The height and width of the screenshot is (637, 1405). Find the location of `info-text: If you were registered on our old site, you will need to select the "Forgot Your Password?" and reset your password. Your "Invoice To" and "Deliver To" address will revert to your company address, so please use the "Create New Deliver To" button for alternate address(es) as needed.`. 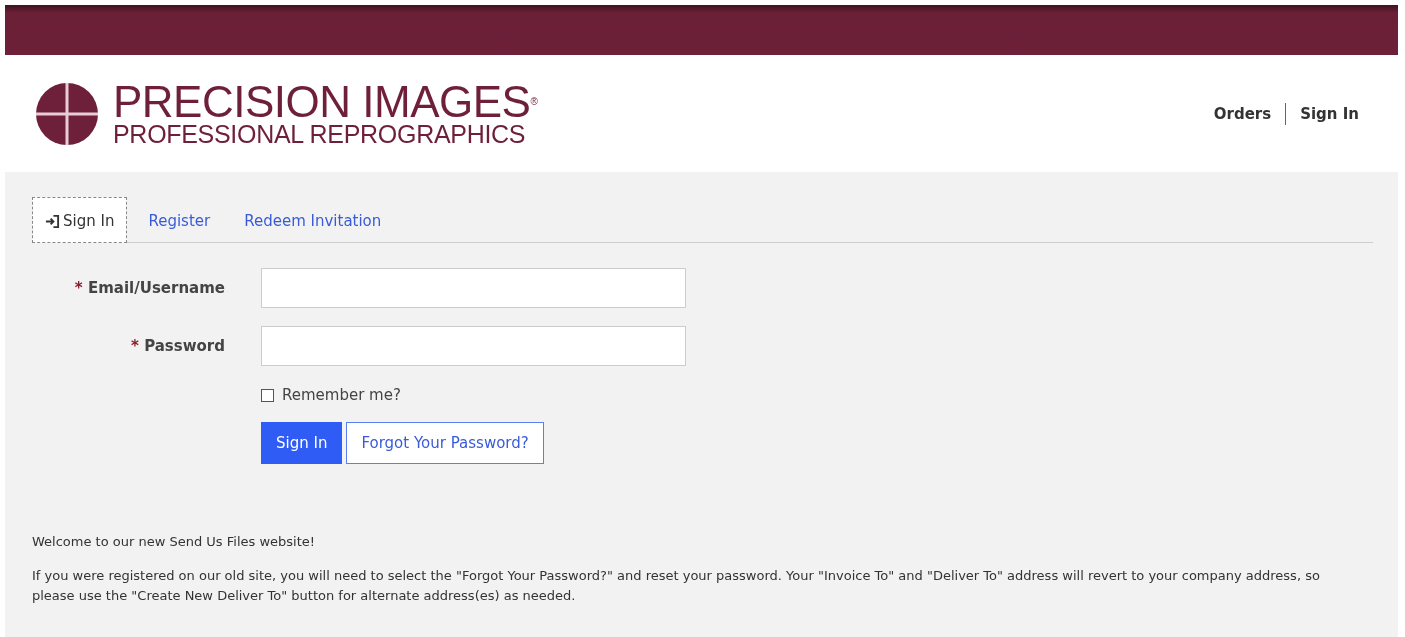

info-text: If you were registered on our old site, you will need to select the "Forgot Your Password?" and reset your password. Your "Invoice To" and "Deliver To" address will revert to your company address, so please use the "Create New Deliver To" button for alternate address(es) as needed. is located at coordinates (676, 586).